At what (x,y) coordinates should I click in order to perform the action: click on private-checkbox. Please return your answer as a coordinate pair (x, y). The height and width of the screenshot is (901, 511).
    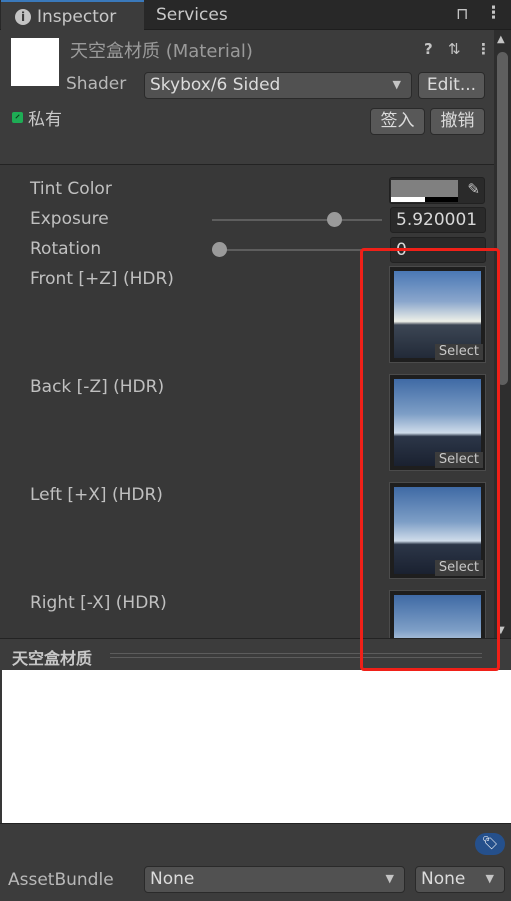
    Looking at the image, I should click on (17, 117).